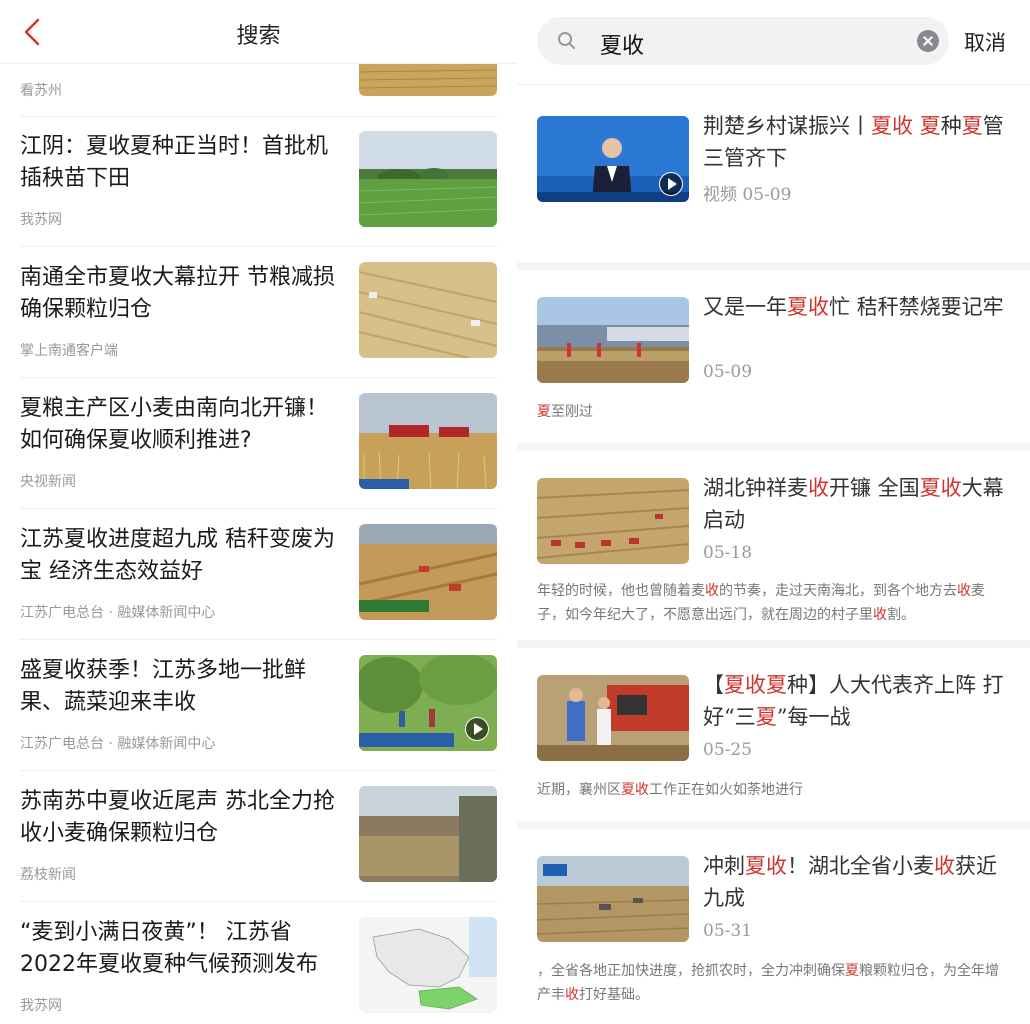  Describe the element at coordinates (258, 90) in the screenshot. I see `list-item: 看苏州` at that location.